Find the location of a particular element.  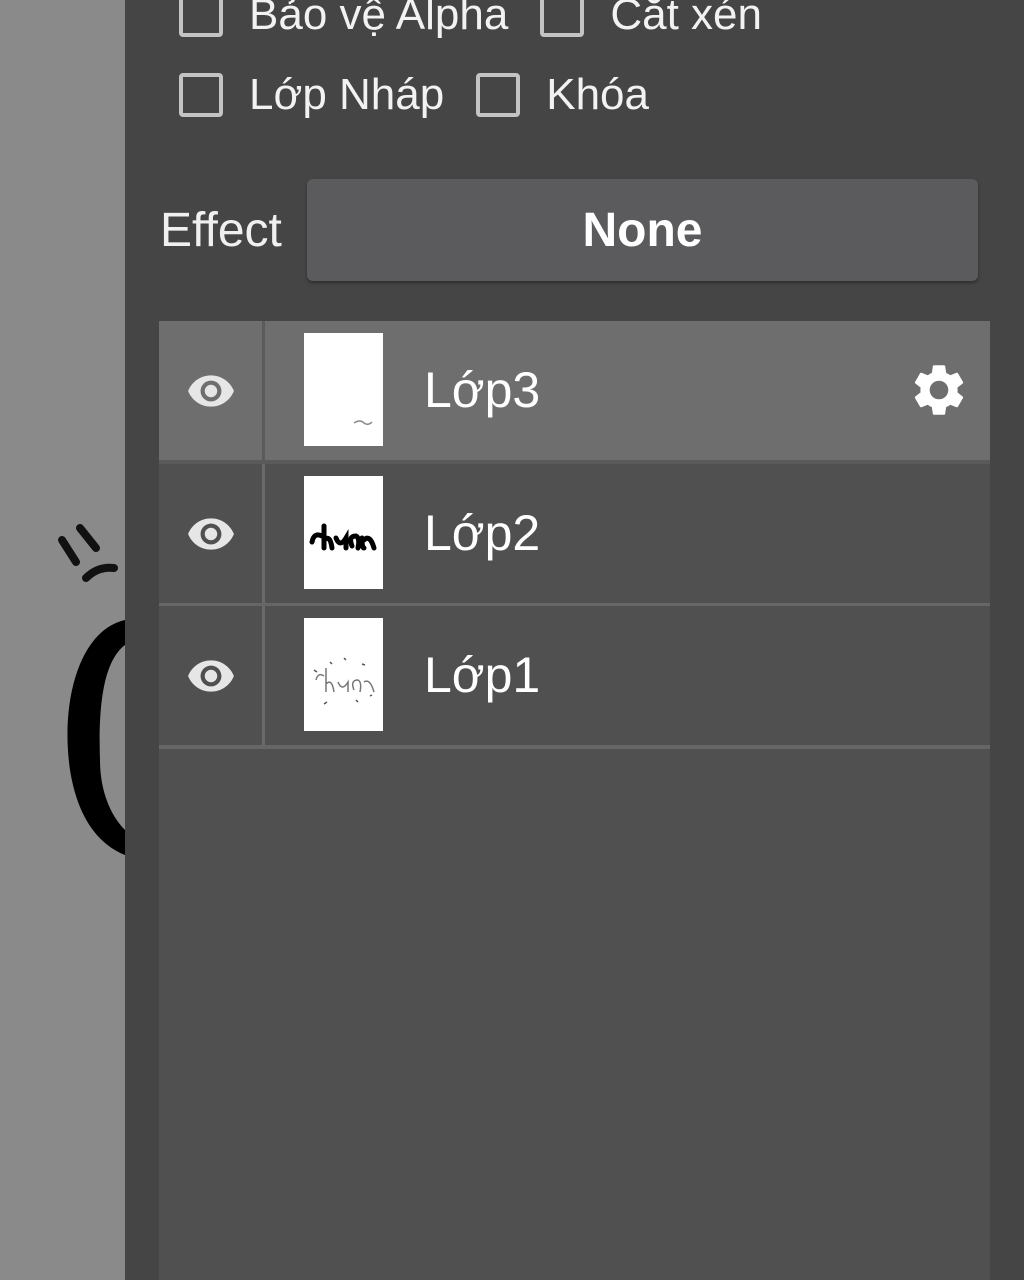

effect-button: None is located at coordinates (642, 230).